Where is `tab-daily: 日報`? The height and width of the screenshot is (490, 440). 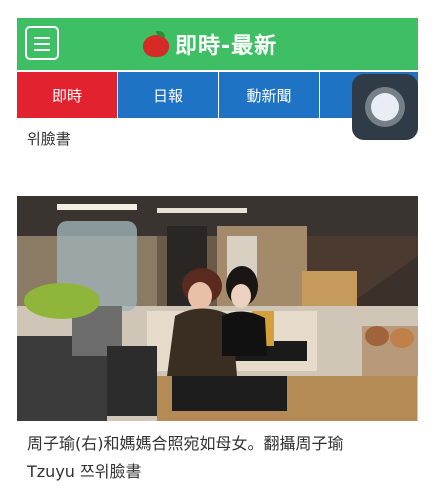
tab-daily: 日報 is located at coordinates (168, 95).